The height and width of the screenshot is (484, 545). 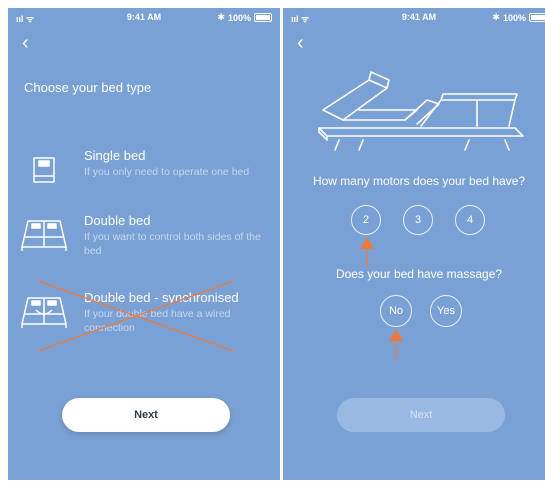 I want to click on synchronised-bed-icon, so click(x=44, y=312).